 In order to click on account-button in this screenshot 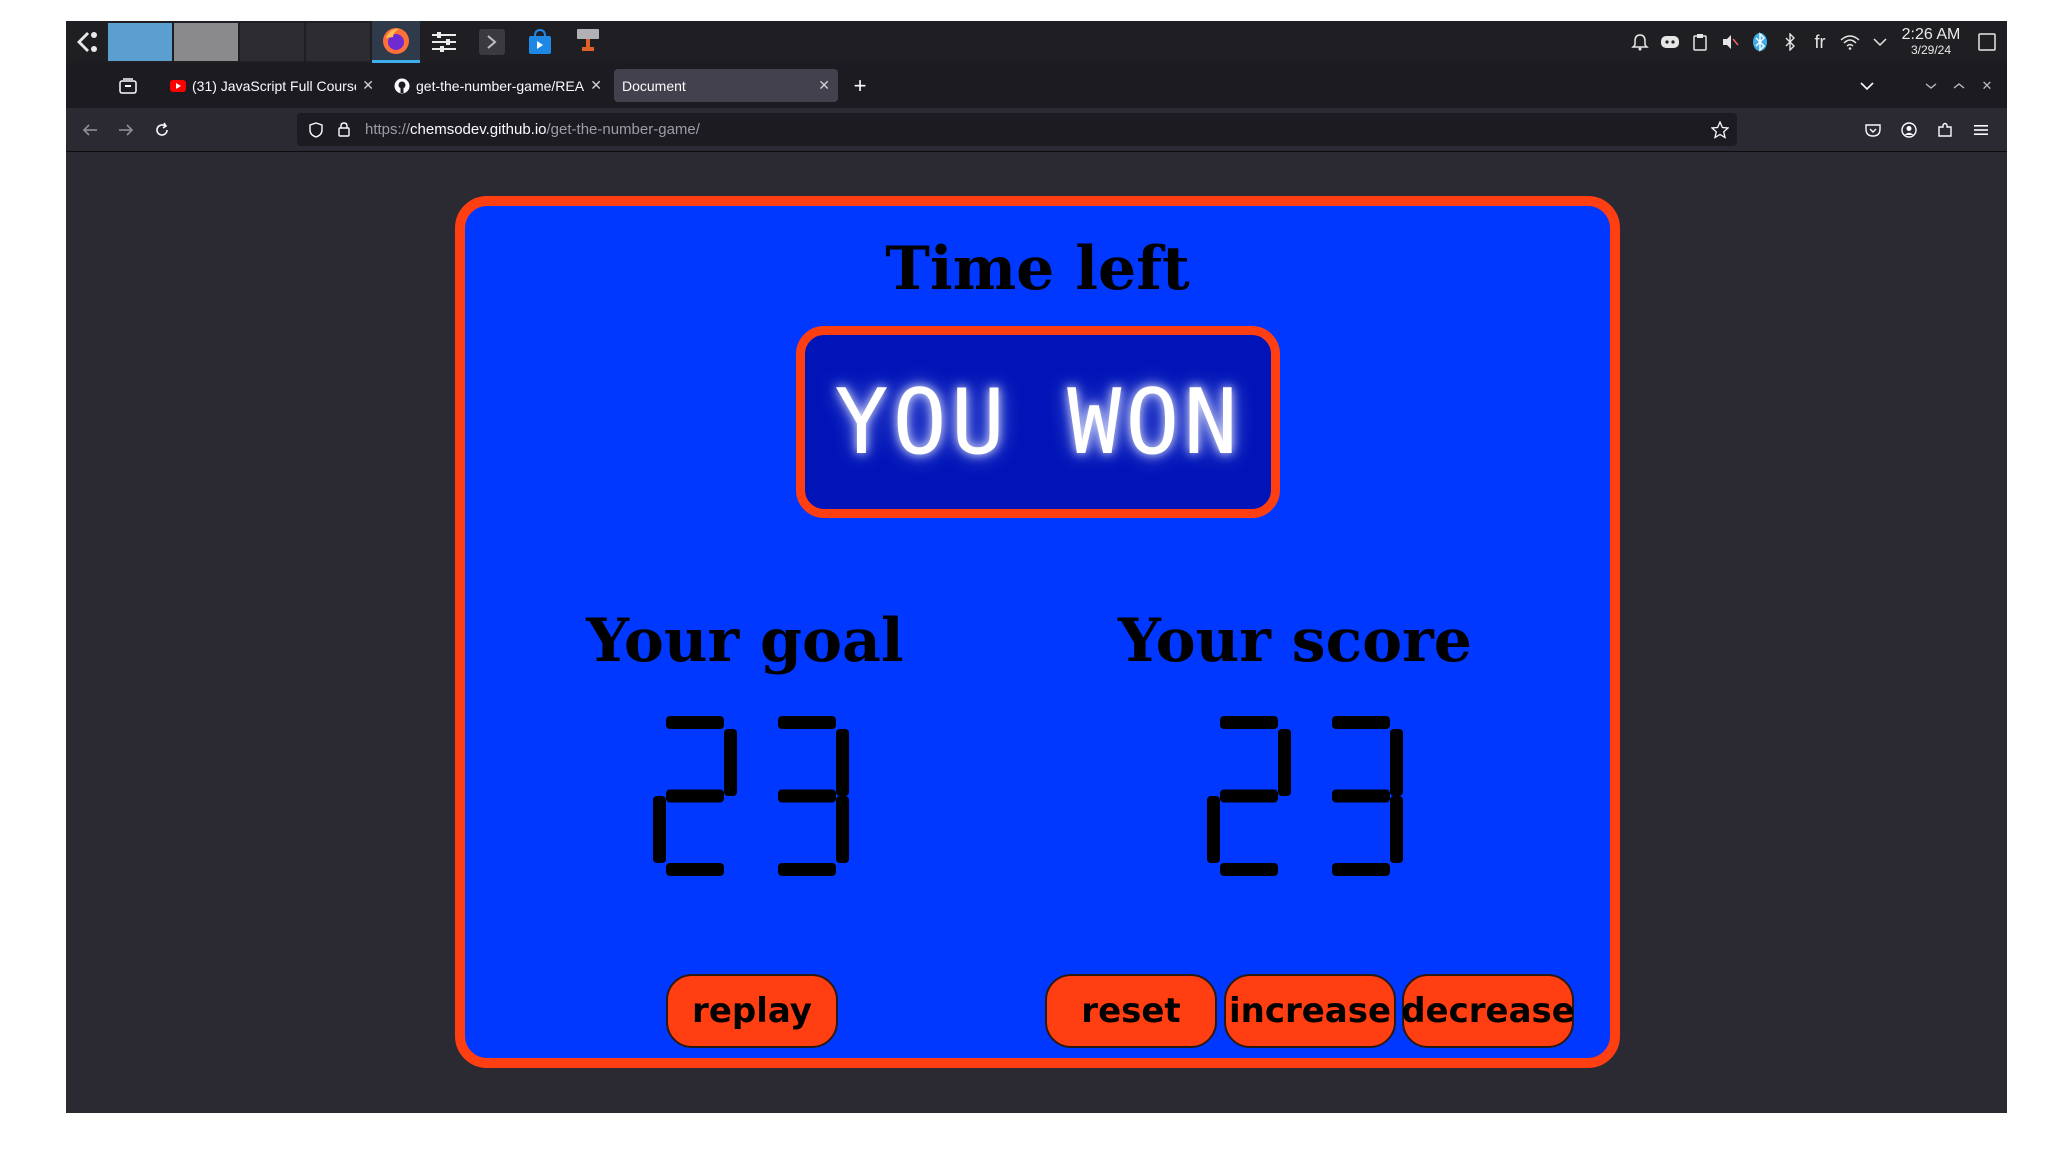, I will do `click(1909, 130)`.